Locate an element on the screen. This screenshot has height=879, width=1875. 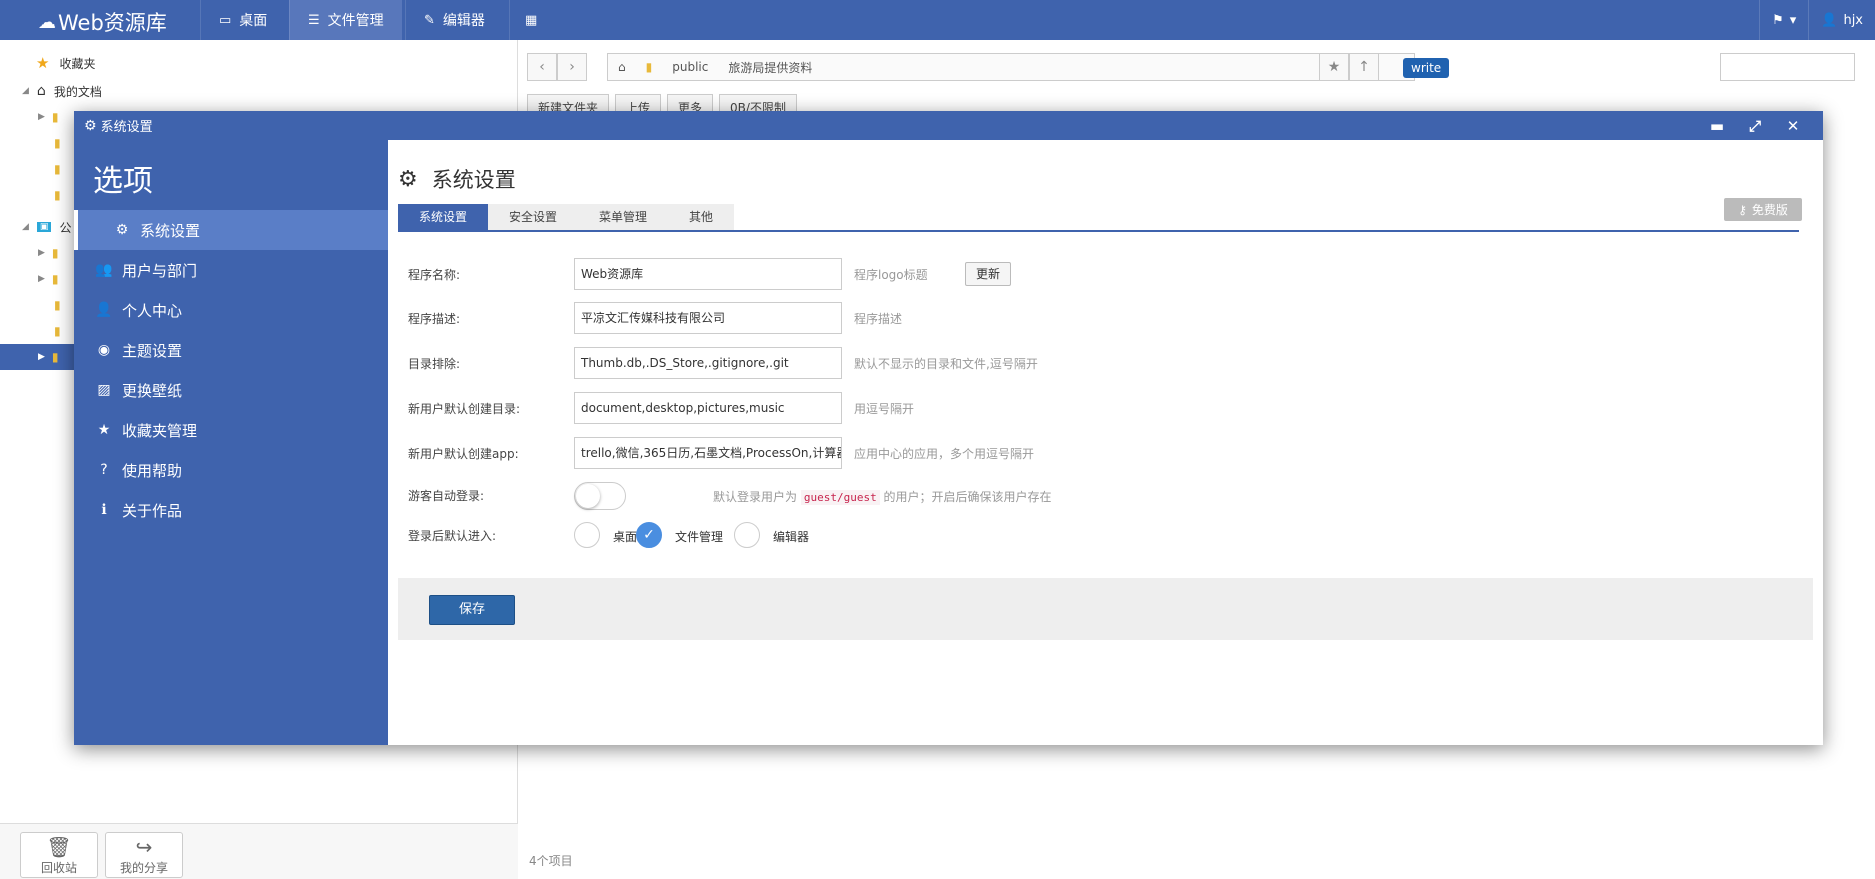
minimize-icon: ▬ is located at coordinates (1717, 125).